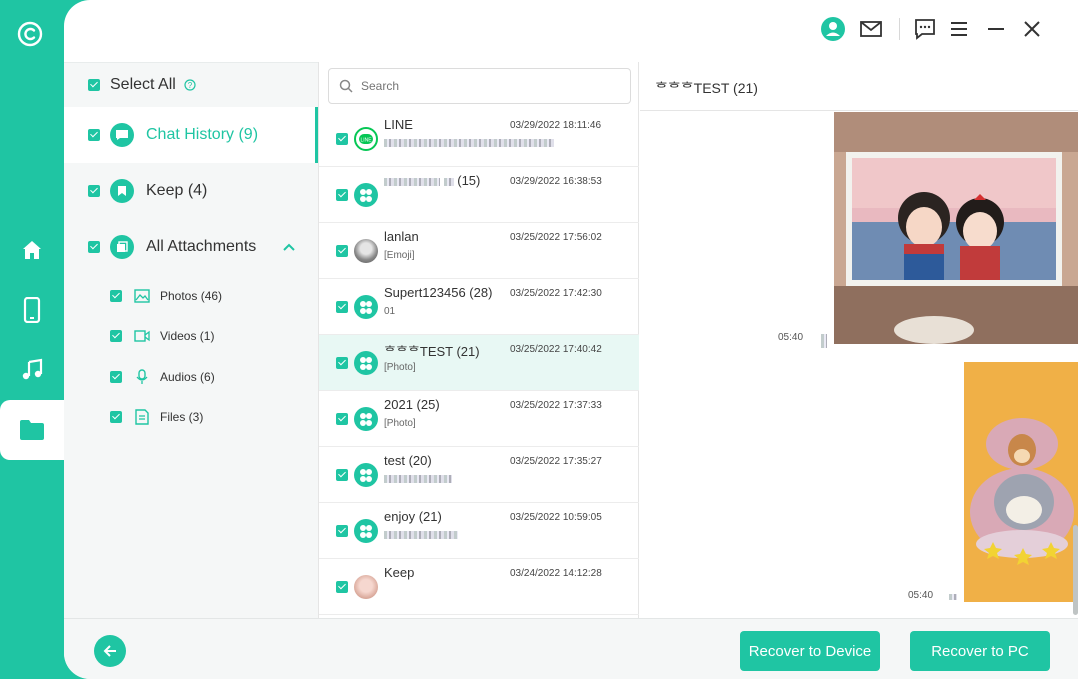 This screenshot has height=679, width=1078. I want to click on sub-category-files: Files (3), so click(156, 417).